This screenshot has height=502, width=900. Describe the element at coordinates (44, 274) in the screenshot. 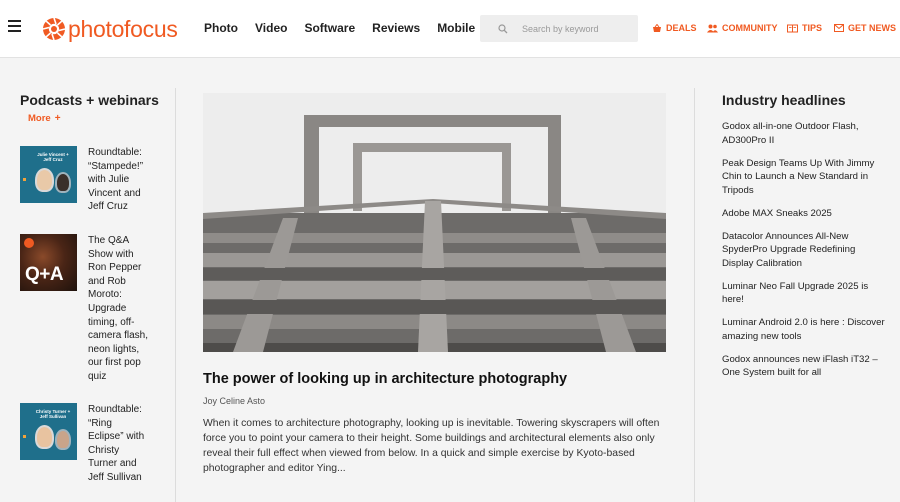

I see `thumbnail-caption: Q+A` at that location.